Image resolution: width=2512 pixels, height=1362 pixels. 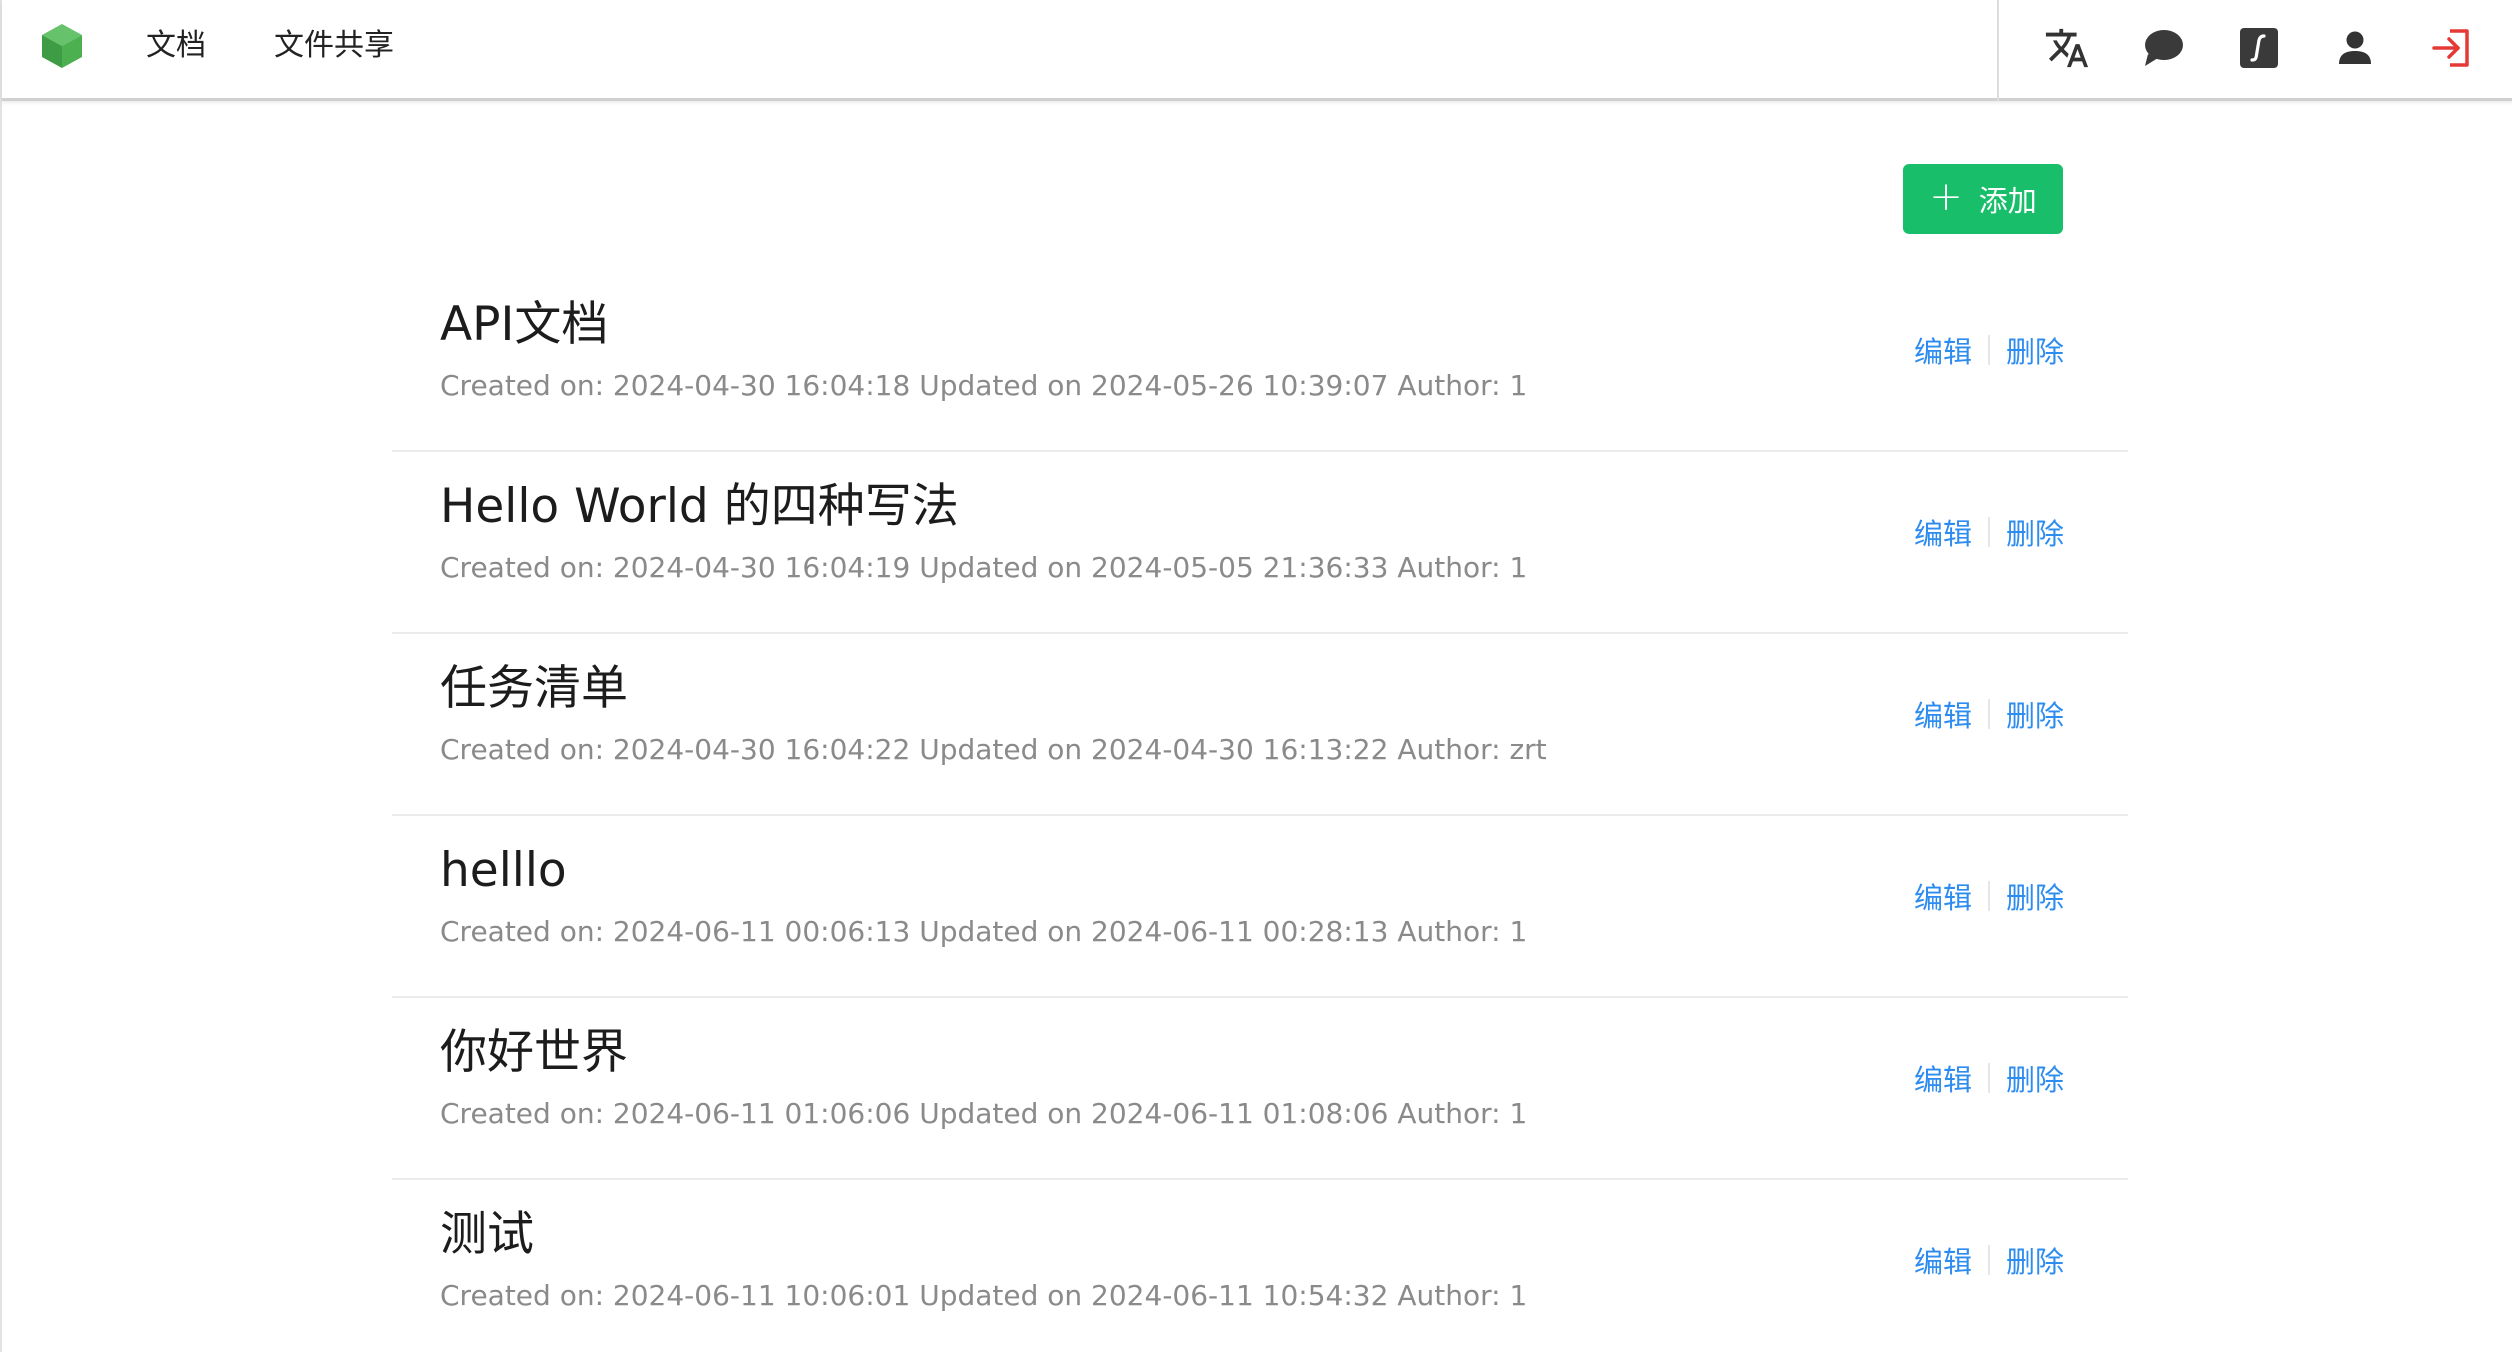 I want to click on document-title: API文档, so click(x=524, y=325).